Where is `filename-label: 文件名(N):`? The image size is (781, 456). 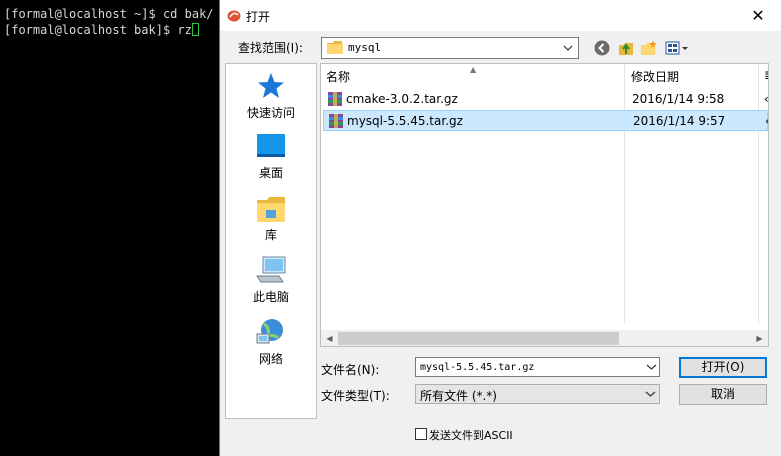 filename-label: 文件名(N): is located at coordinates (350, 370).